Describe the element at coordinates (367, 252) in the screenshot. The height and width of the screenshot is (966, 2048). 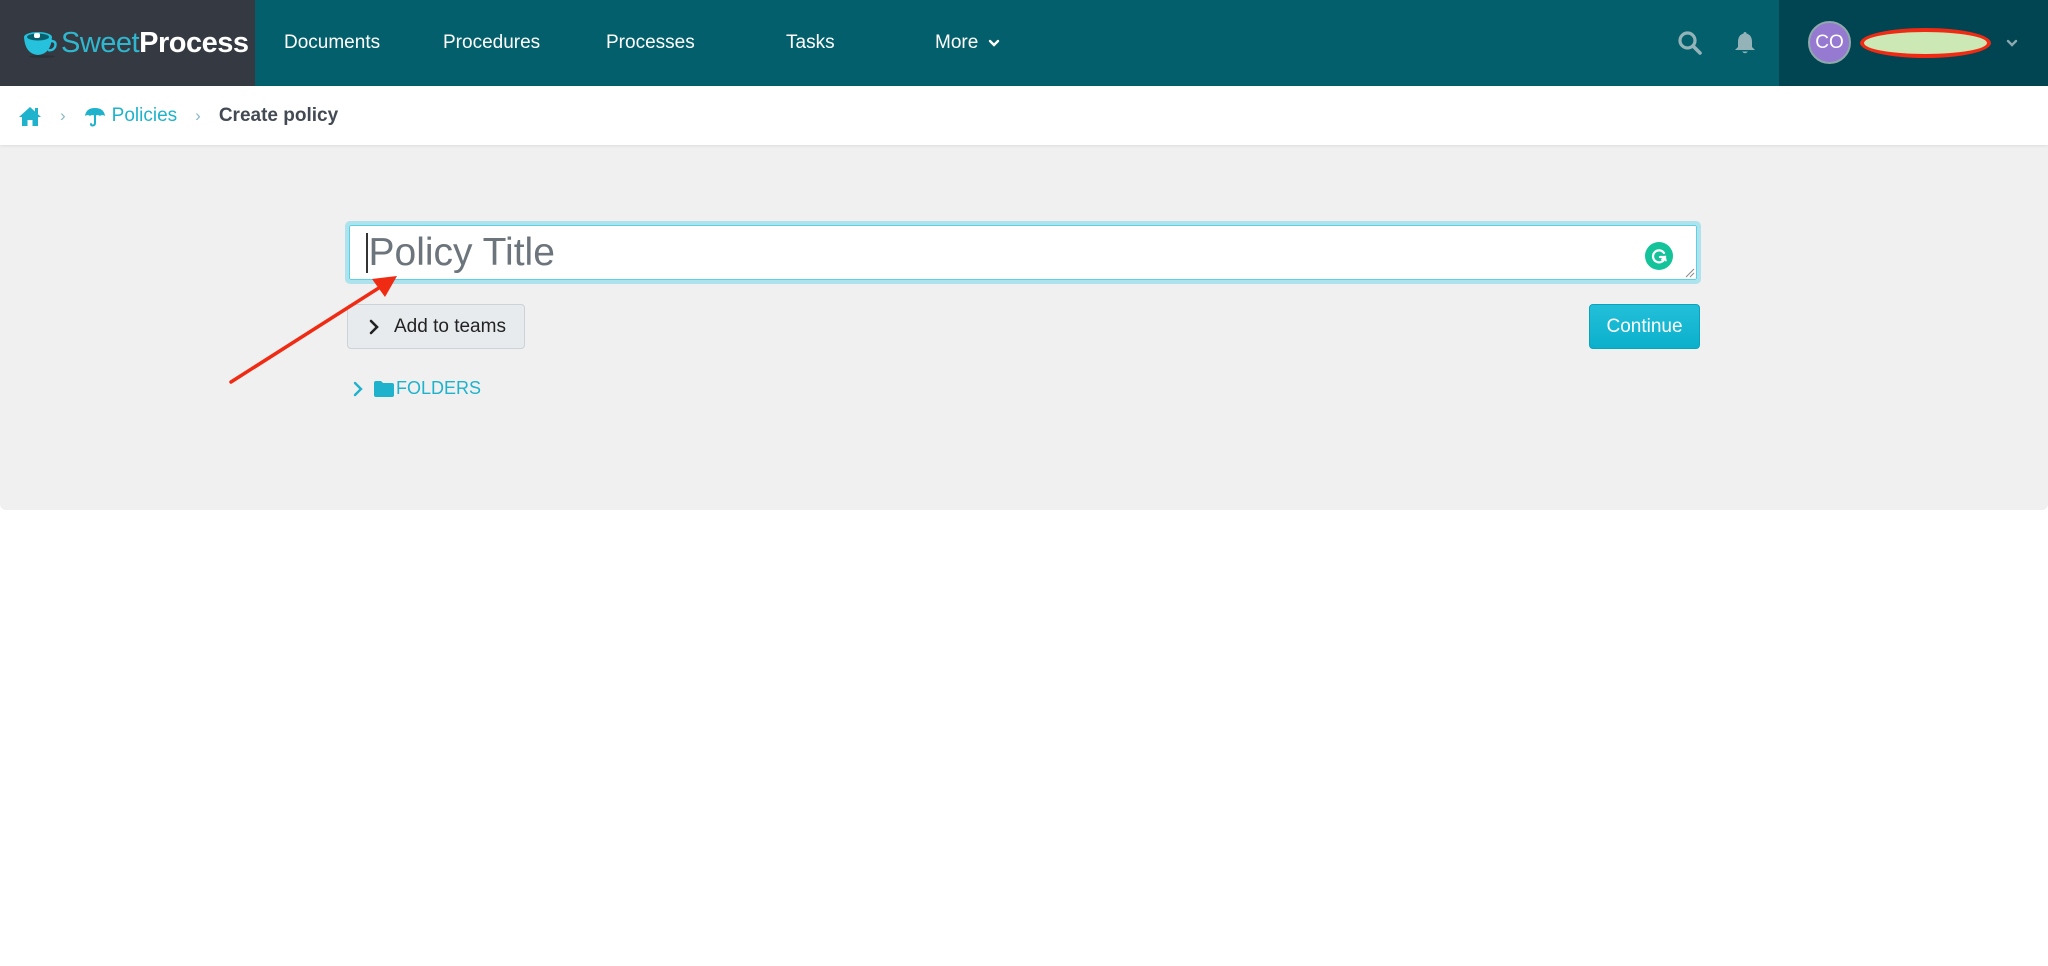
I see `text-caret` at that location.